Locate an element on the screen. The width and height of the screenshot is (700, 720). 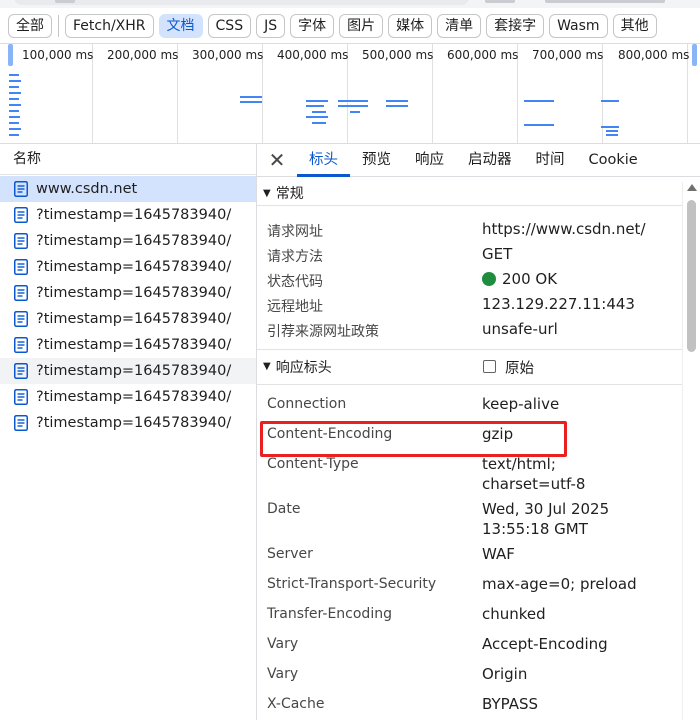
scroll-up-arrow-icon is located at coordinates (692, 187).